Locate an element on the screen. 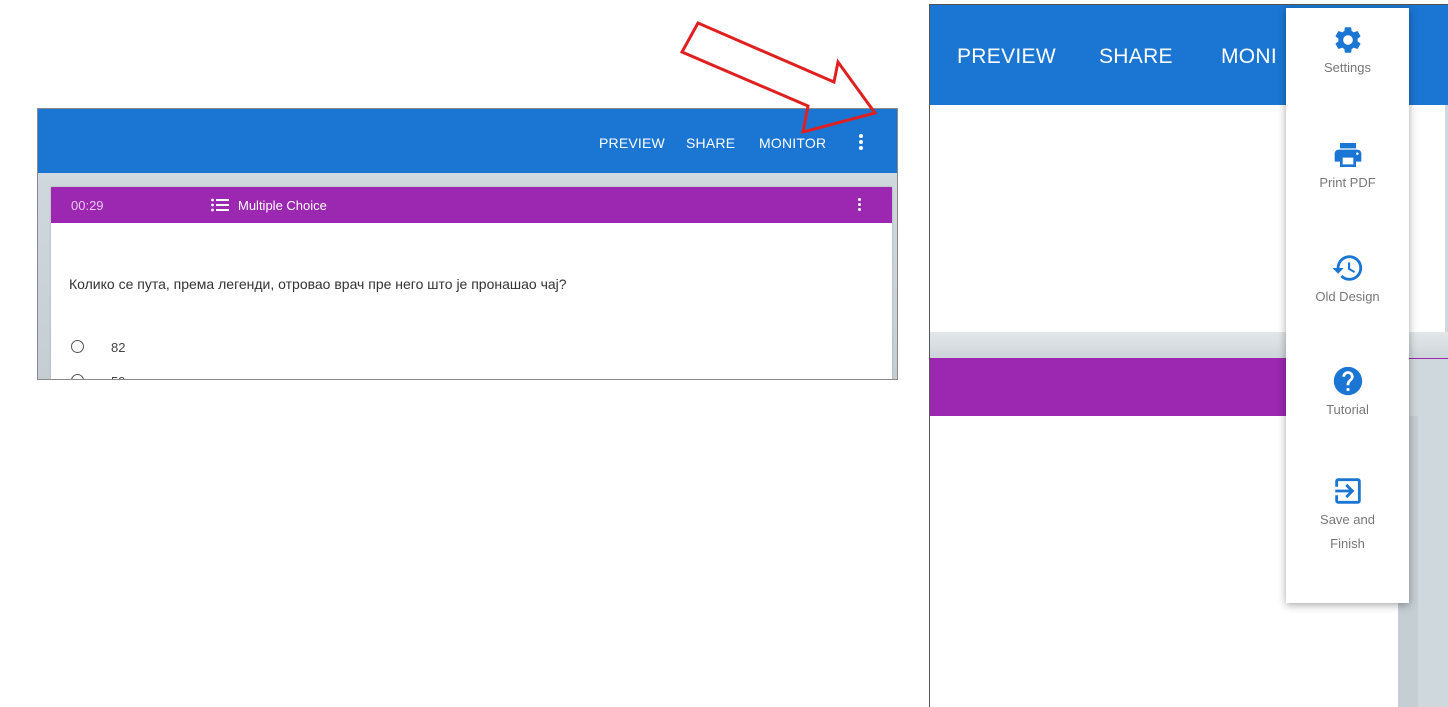  exit-icon is located at coordinates (1347, 491).